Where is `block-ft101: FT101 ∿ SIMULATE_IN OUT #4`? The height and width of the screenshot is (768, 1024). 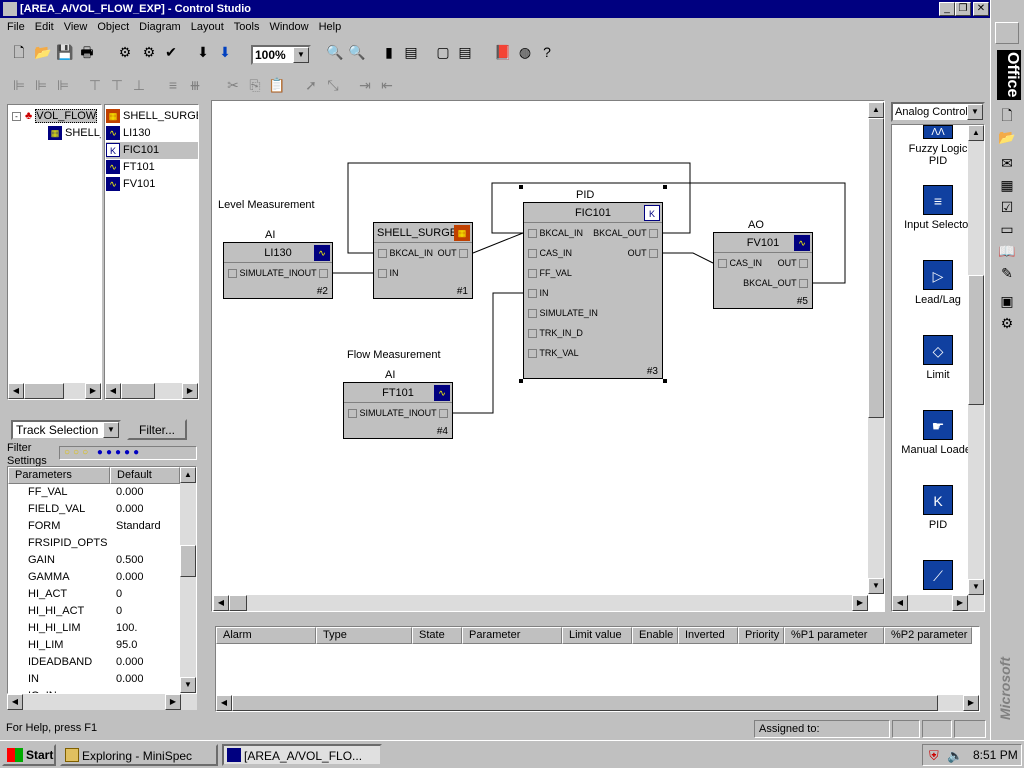 block-ft101: FT101 ∿ SIMULATE_IN OUT #4 is located at coordinates (398, 410).